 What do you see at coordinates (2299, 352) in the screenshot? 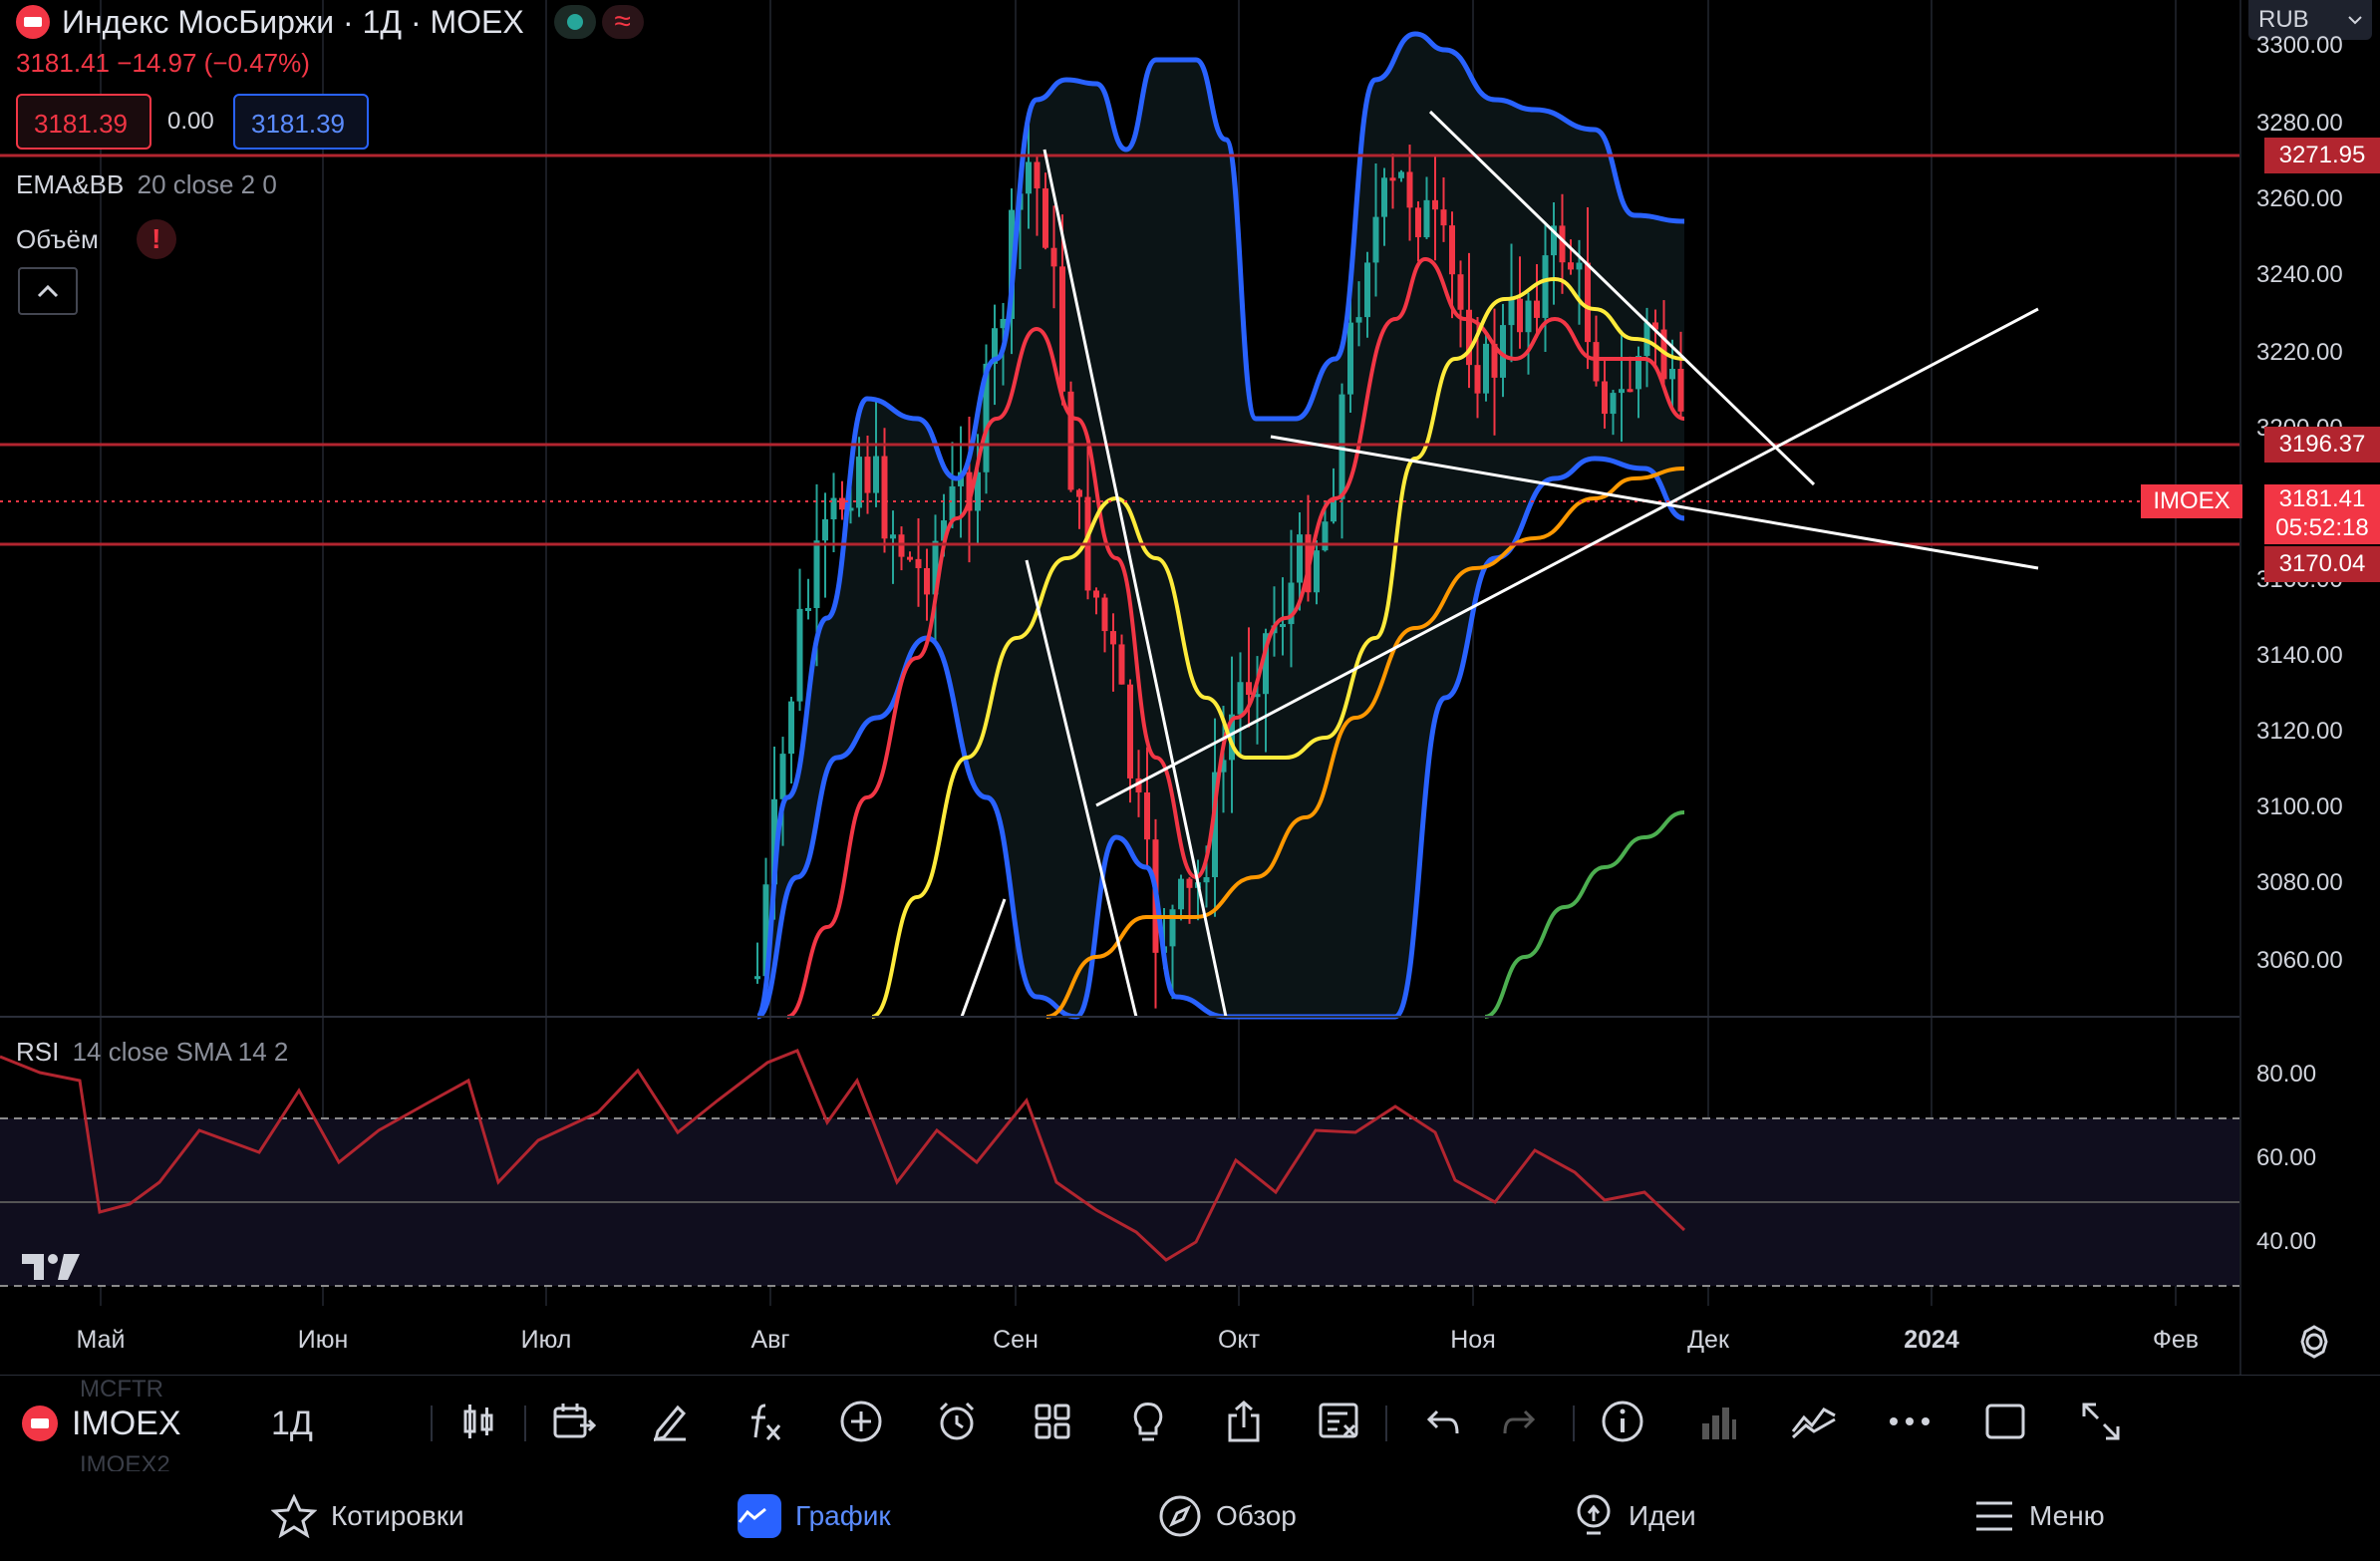
I see `price-axis-label: 3220.00` at bounding box center [2299, 352].